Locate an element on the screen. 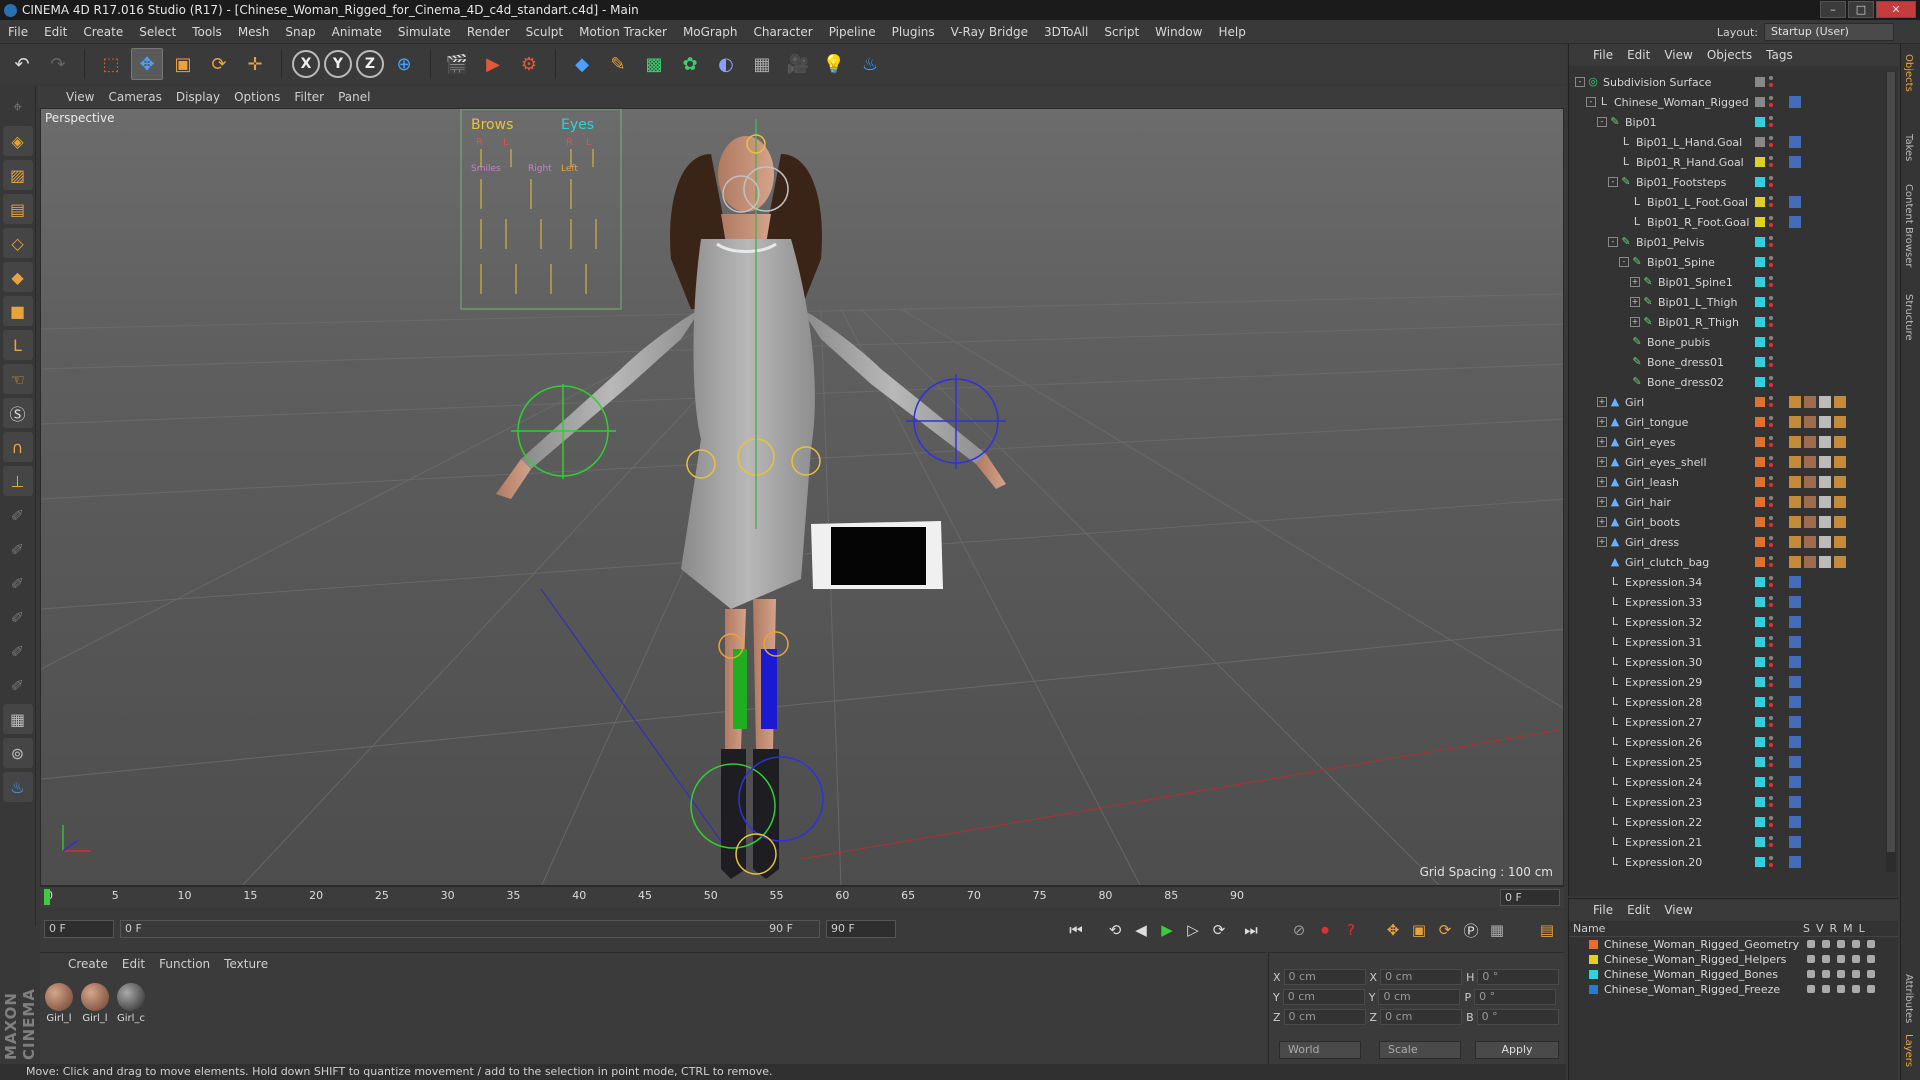 The image size is (1920, 1080). object-row: ✎ Bone_dress01 is located at coordinates (1728, 362).